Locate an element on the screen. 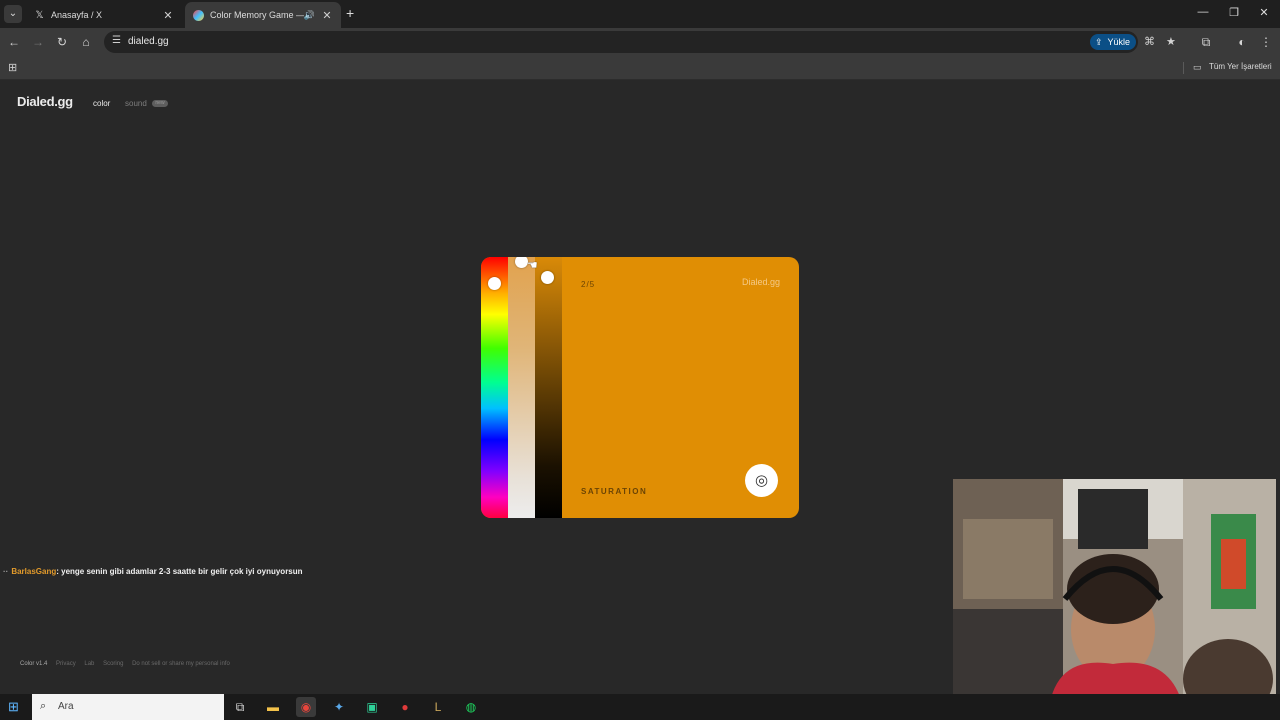 The image size is (1280, 720). profile-icon: ◐ is located at coordinates (1242, 42).